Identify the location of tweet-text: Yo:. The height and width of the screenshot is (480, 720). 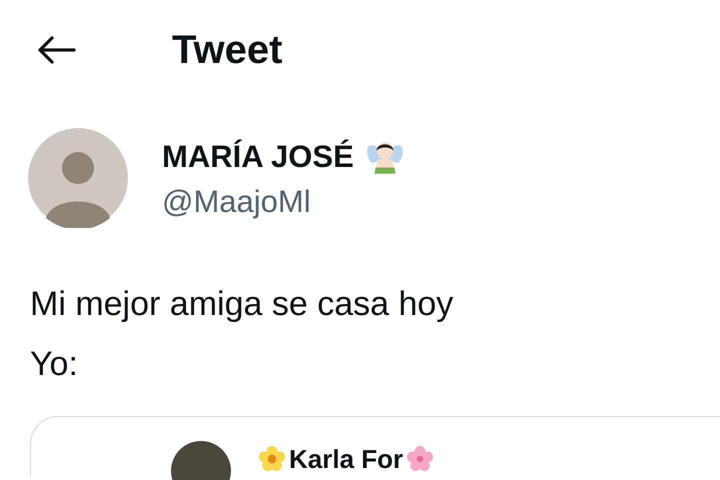
(54, 364).